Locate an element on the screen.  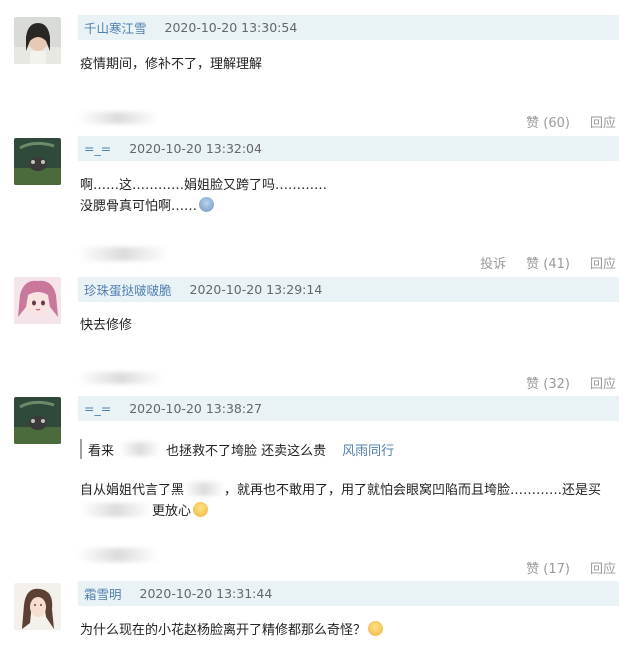
quoted-reply: 看来 也拯救不了垮脸 还卖这么贵 风雨同行 is located at coordinates (237, 449).